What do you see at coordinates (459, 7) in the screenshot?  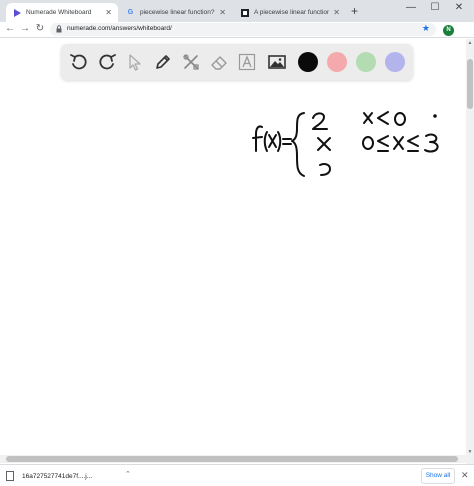 I see `close-window-button: ✕` at bounding box center [459, 7].